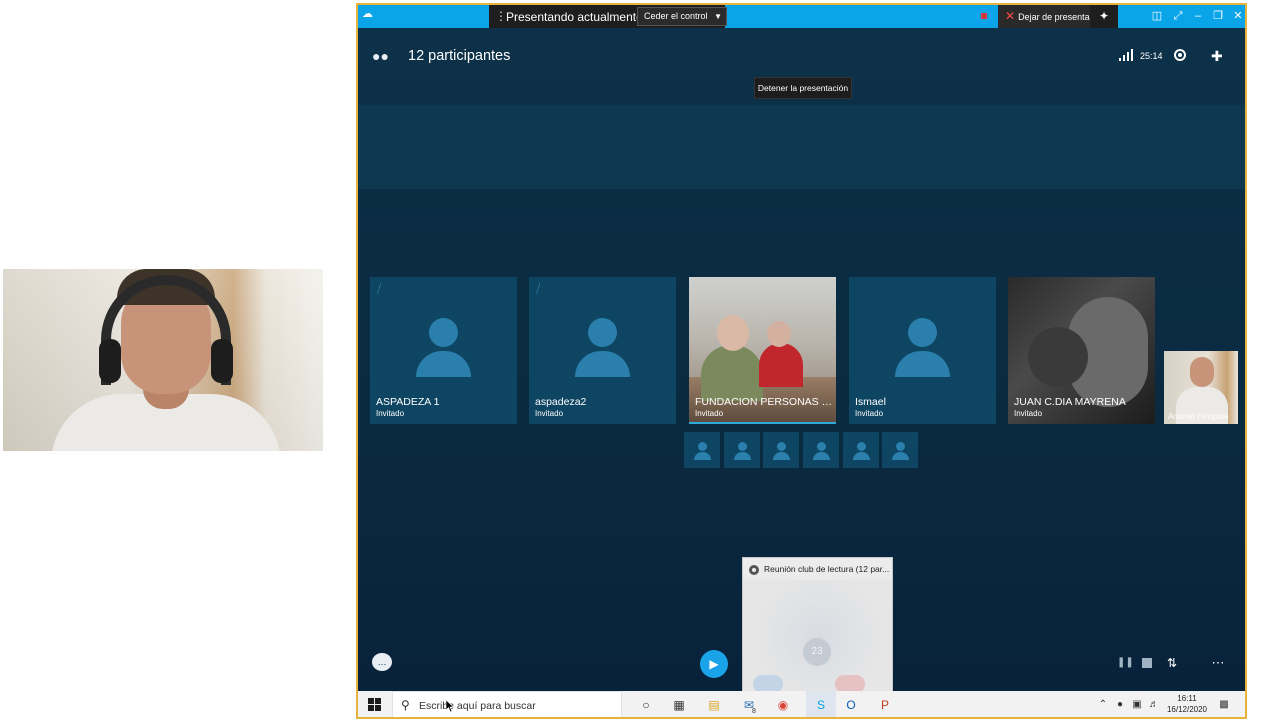  I want to click on taskbar-search-box: ⚲ Escribe aquí para buscar, so click(507, 704).